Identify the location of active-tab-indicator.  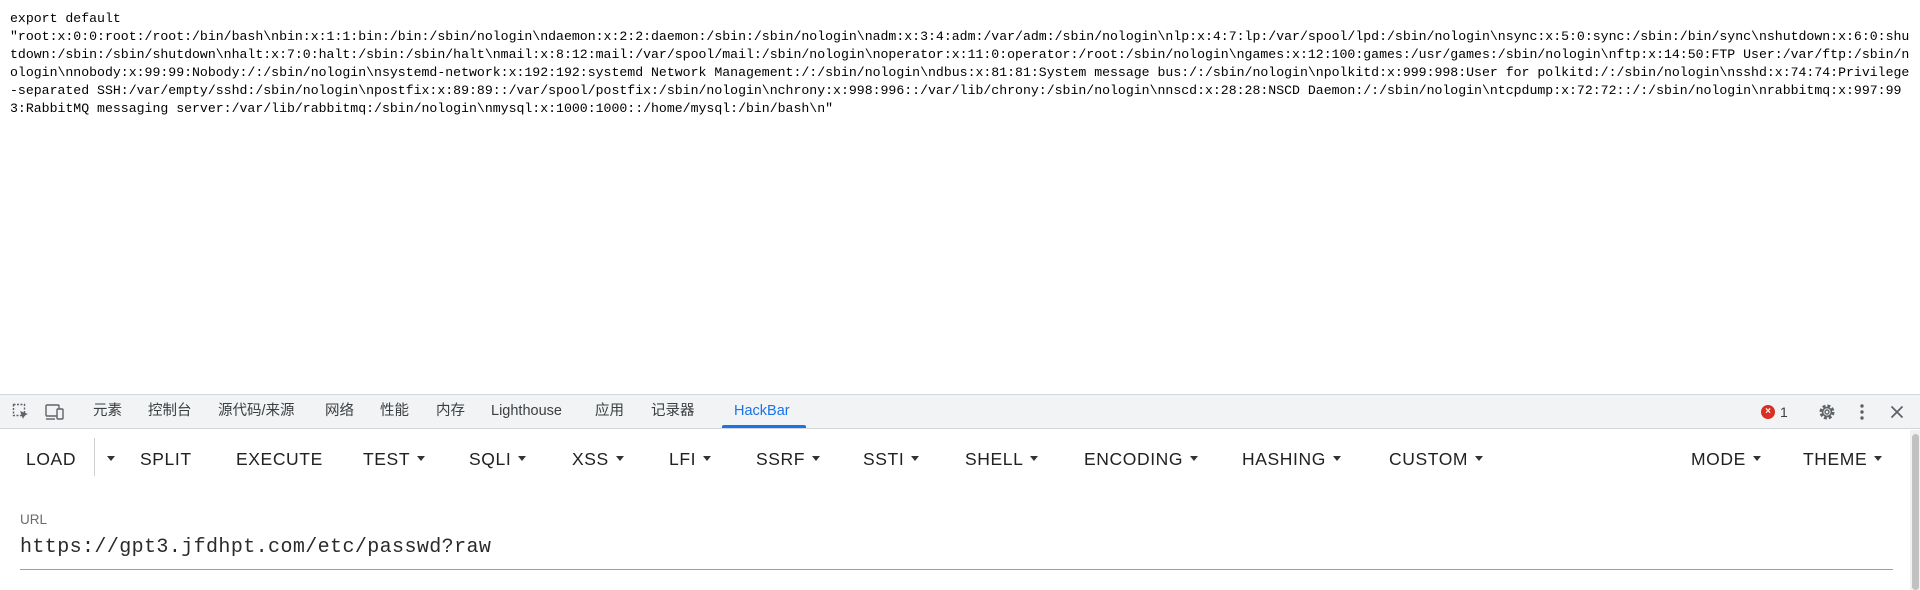
(764, 426).